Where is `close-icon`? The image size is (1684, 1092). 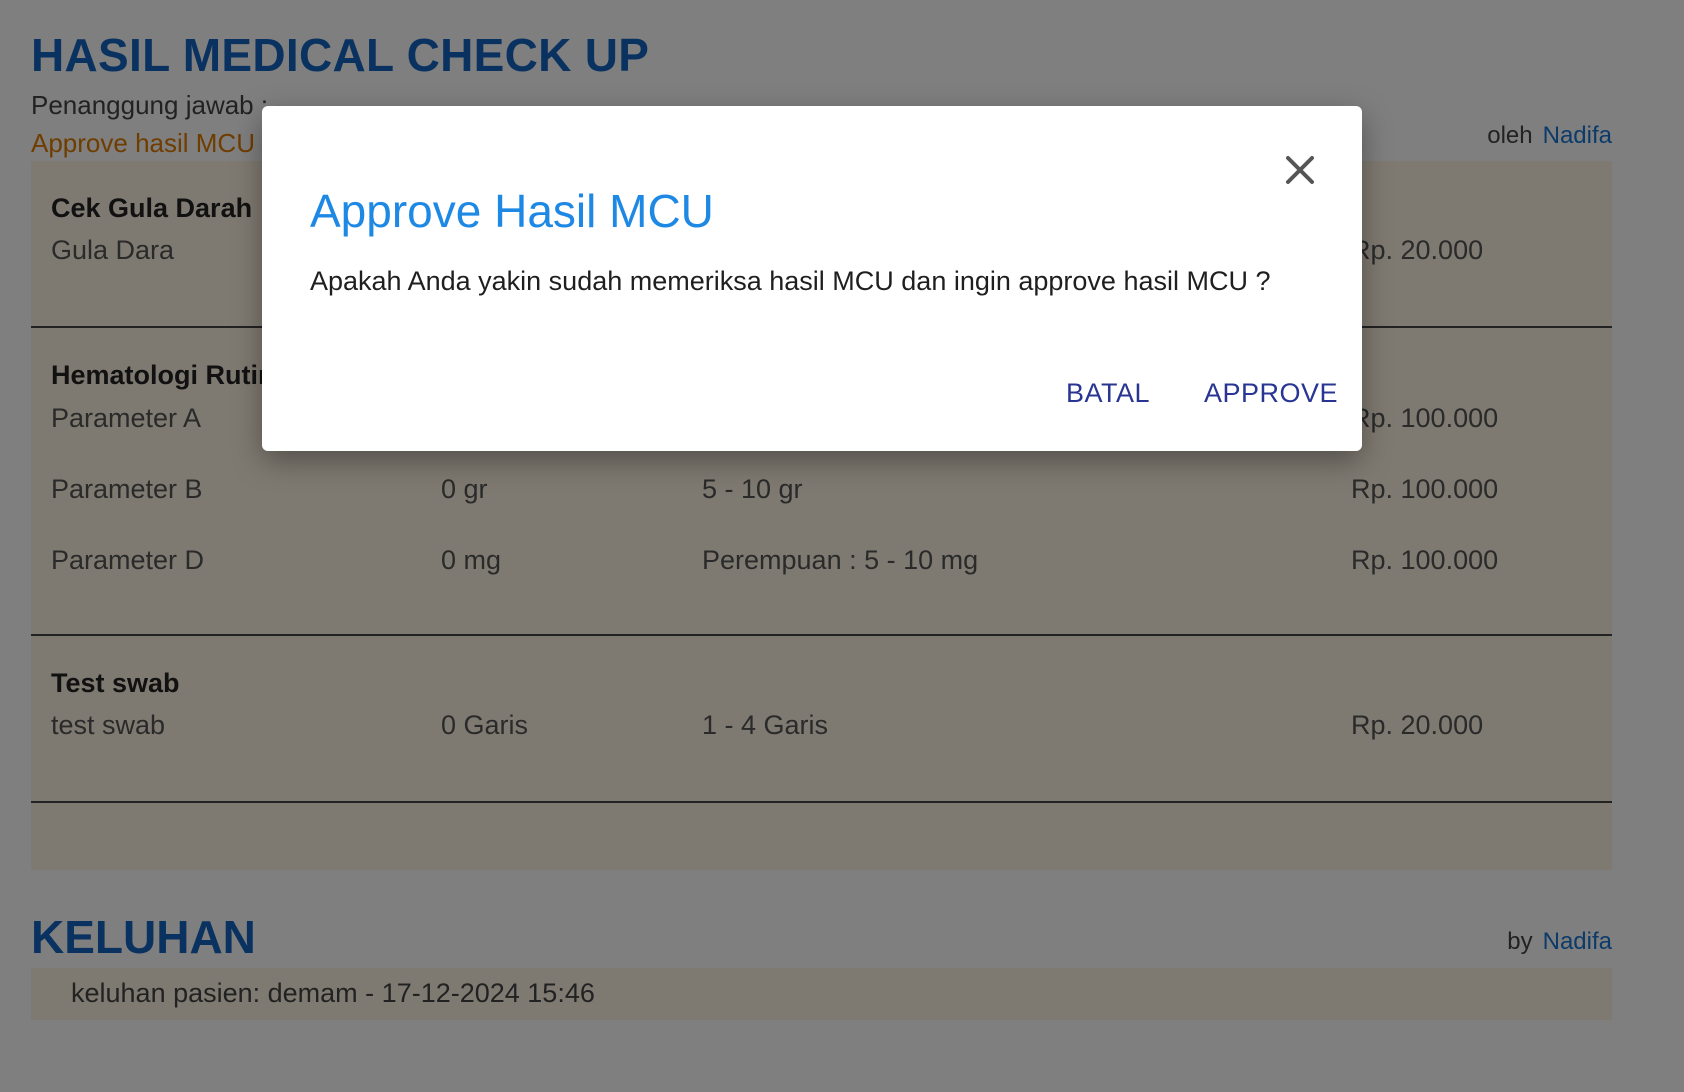 close-icon is located at coordinates (1300, 170).